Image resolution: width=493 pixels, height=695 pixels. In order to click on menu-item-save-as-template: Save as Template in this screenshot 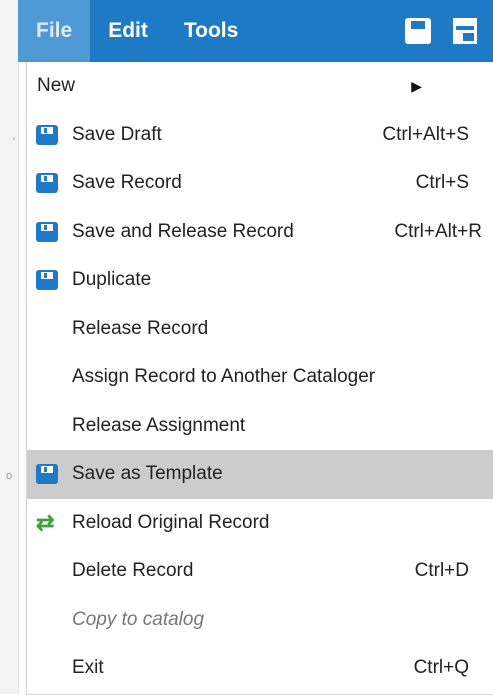, I will do `click(260, 474)`.